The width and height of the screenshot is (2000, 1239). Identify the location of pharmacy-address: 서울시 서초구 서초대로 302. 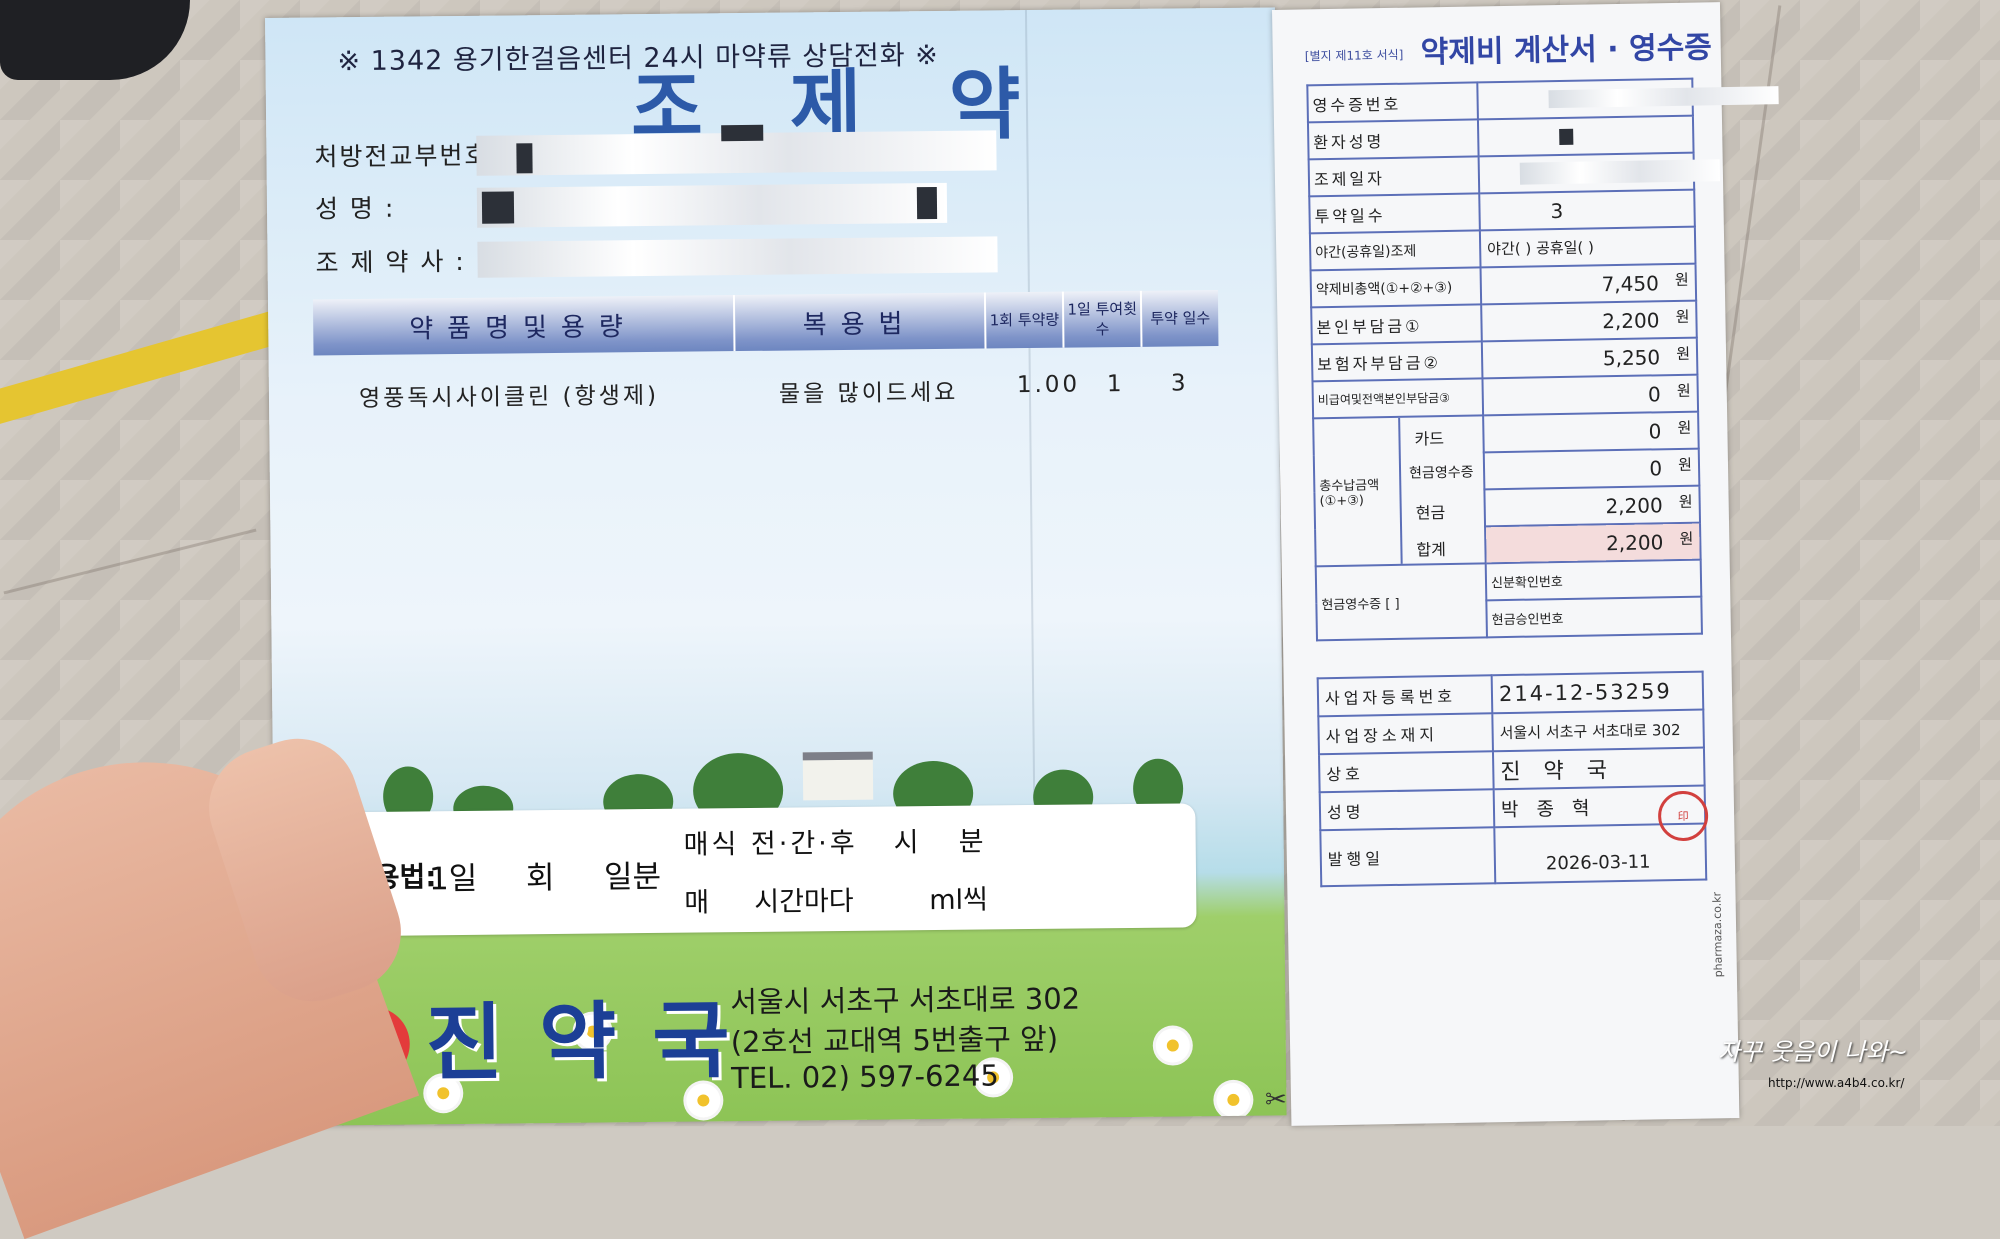
(905, 1000).